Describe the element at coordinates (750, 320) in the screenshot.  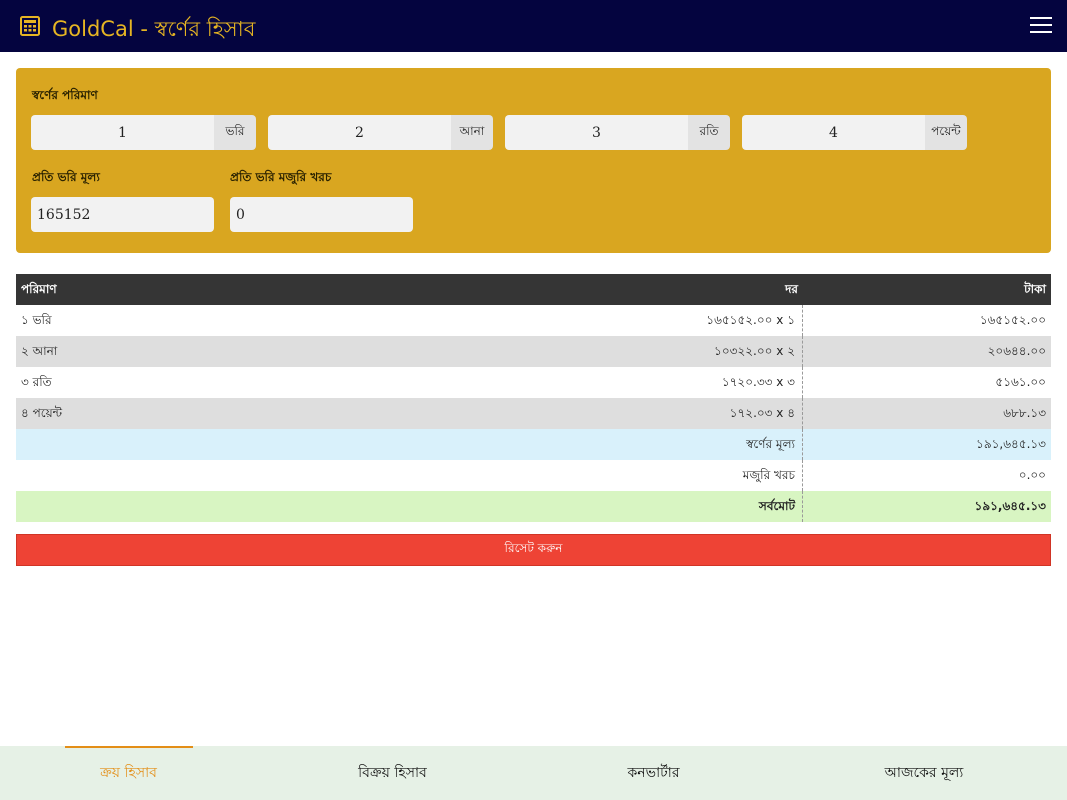
I see `row-rate: ১৬৫১৫২.০০ x ১` at that location.